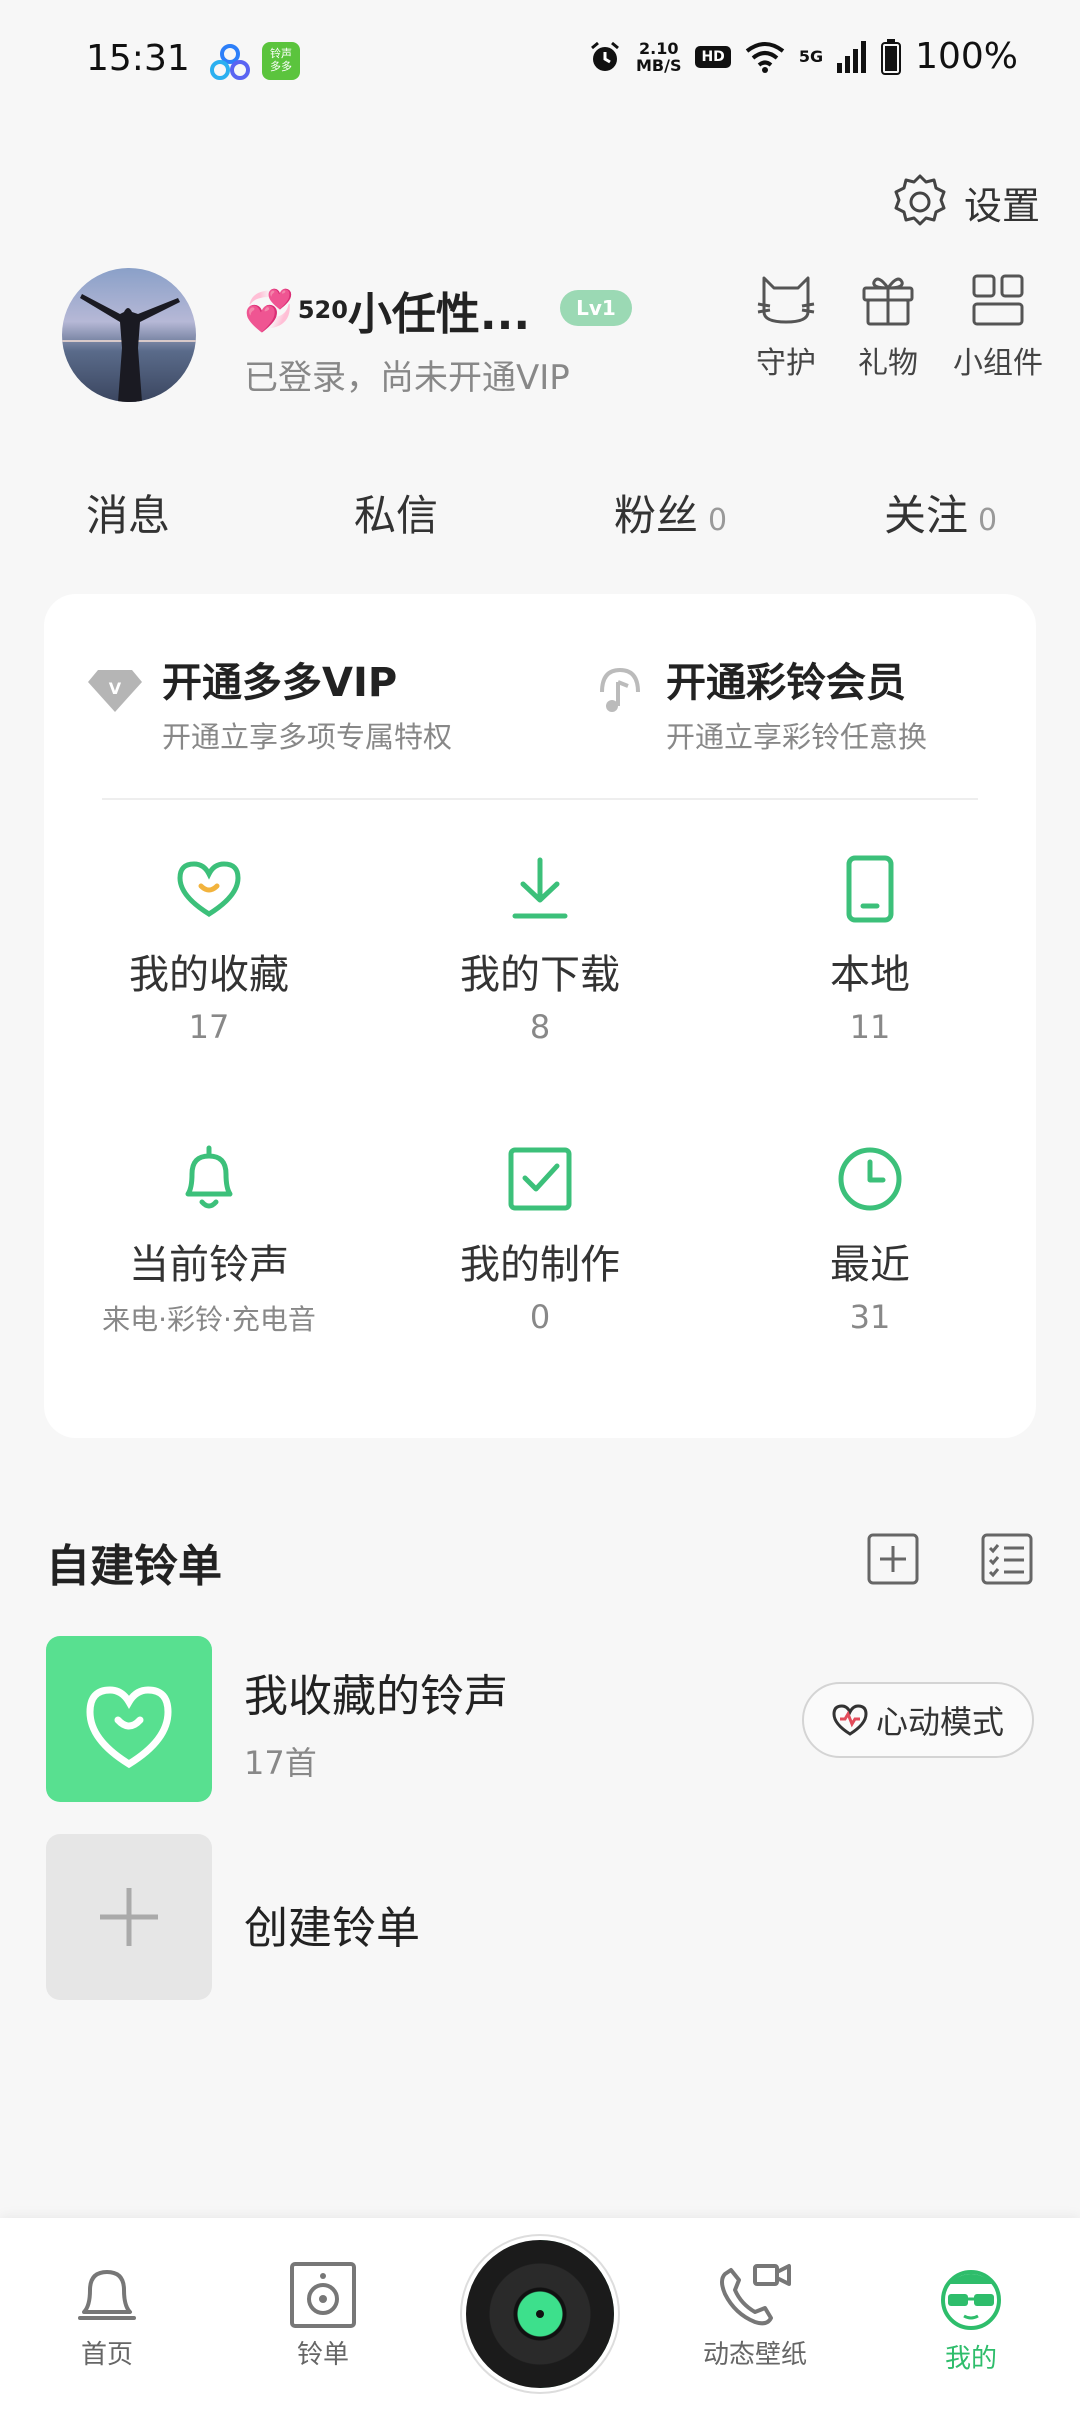 This screenshot has width=1080, height=2412. I want to click on grid-label: 我的下载, so click(540, 975).